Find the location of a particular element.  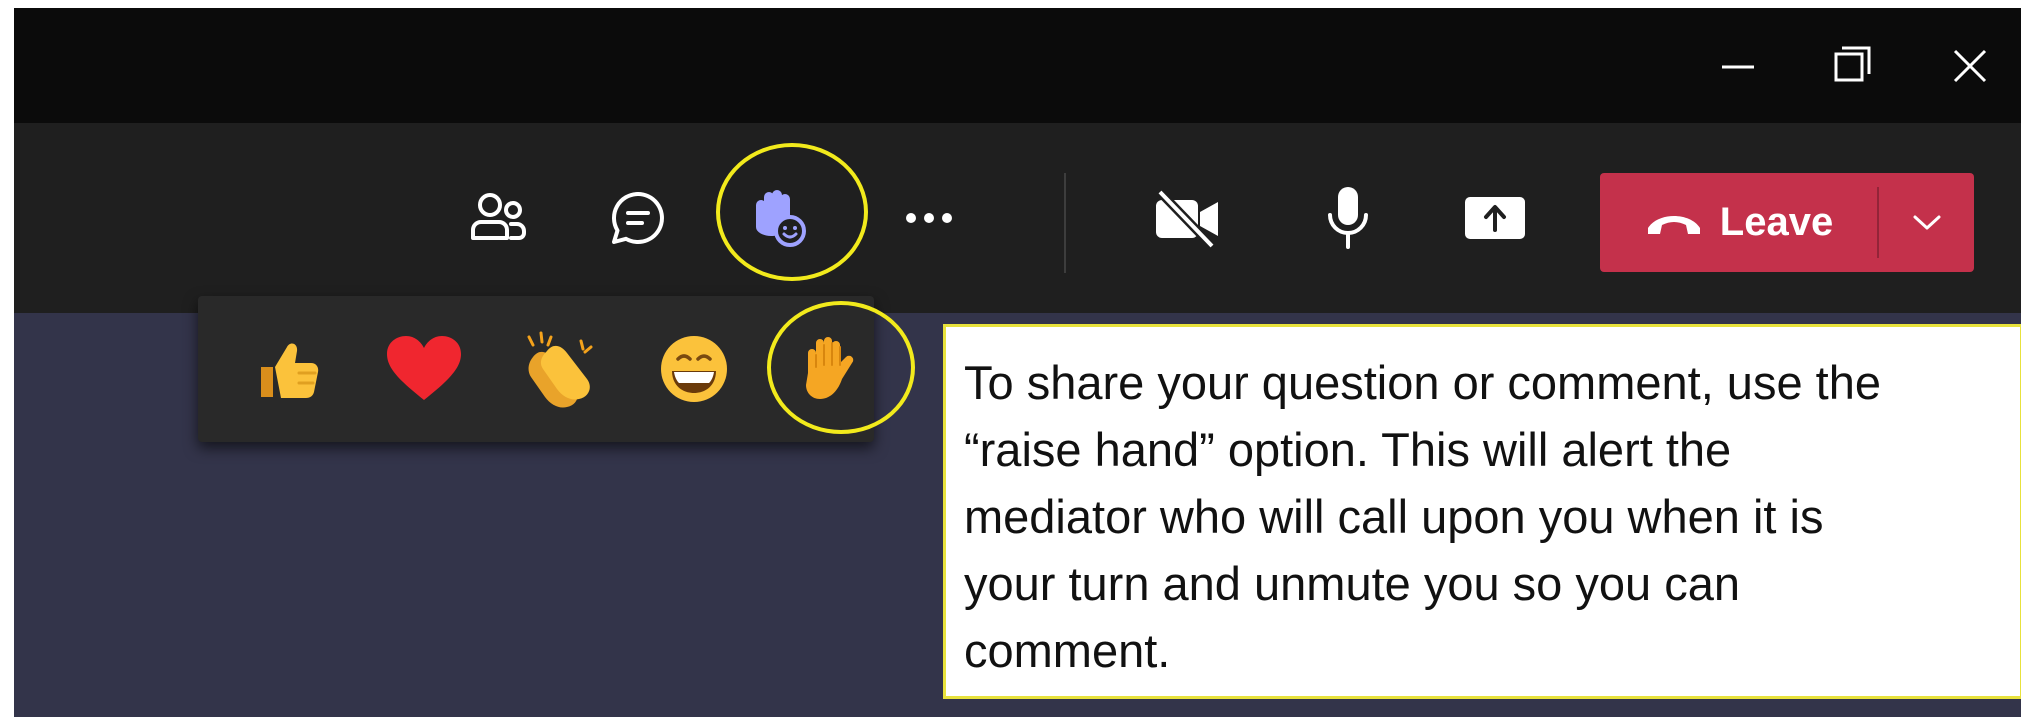

minimize-icon is located at coordinates (1738, 67).